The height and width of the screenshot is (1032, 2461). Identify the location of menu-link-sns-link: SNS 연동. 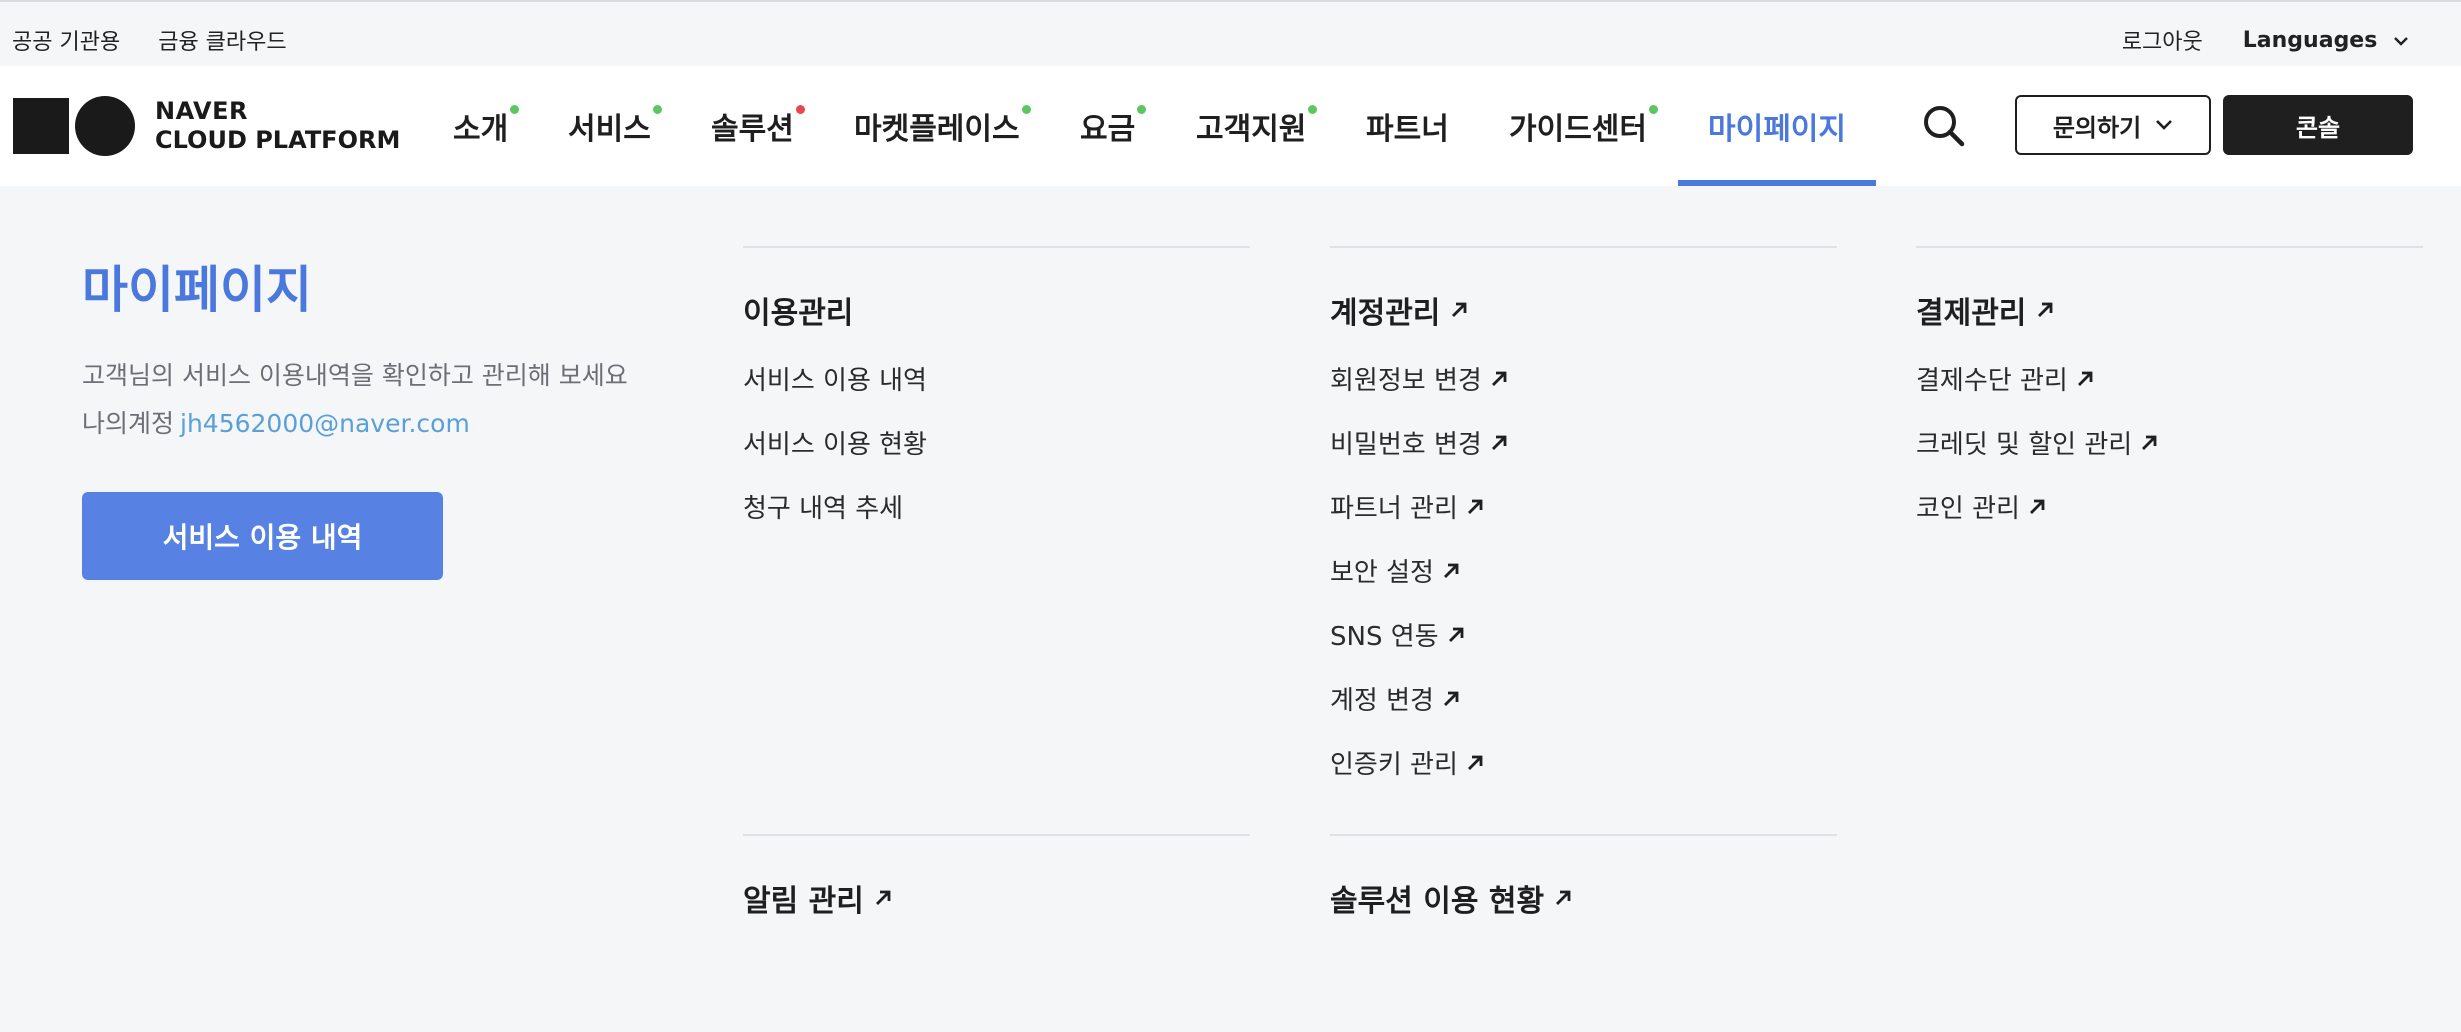
(1397, 634).